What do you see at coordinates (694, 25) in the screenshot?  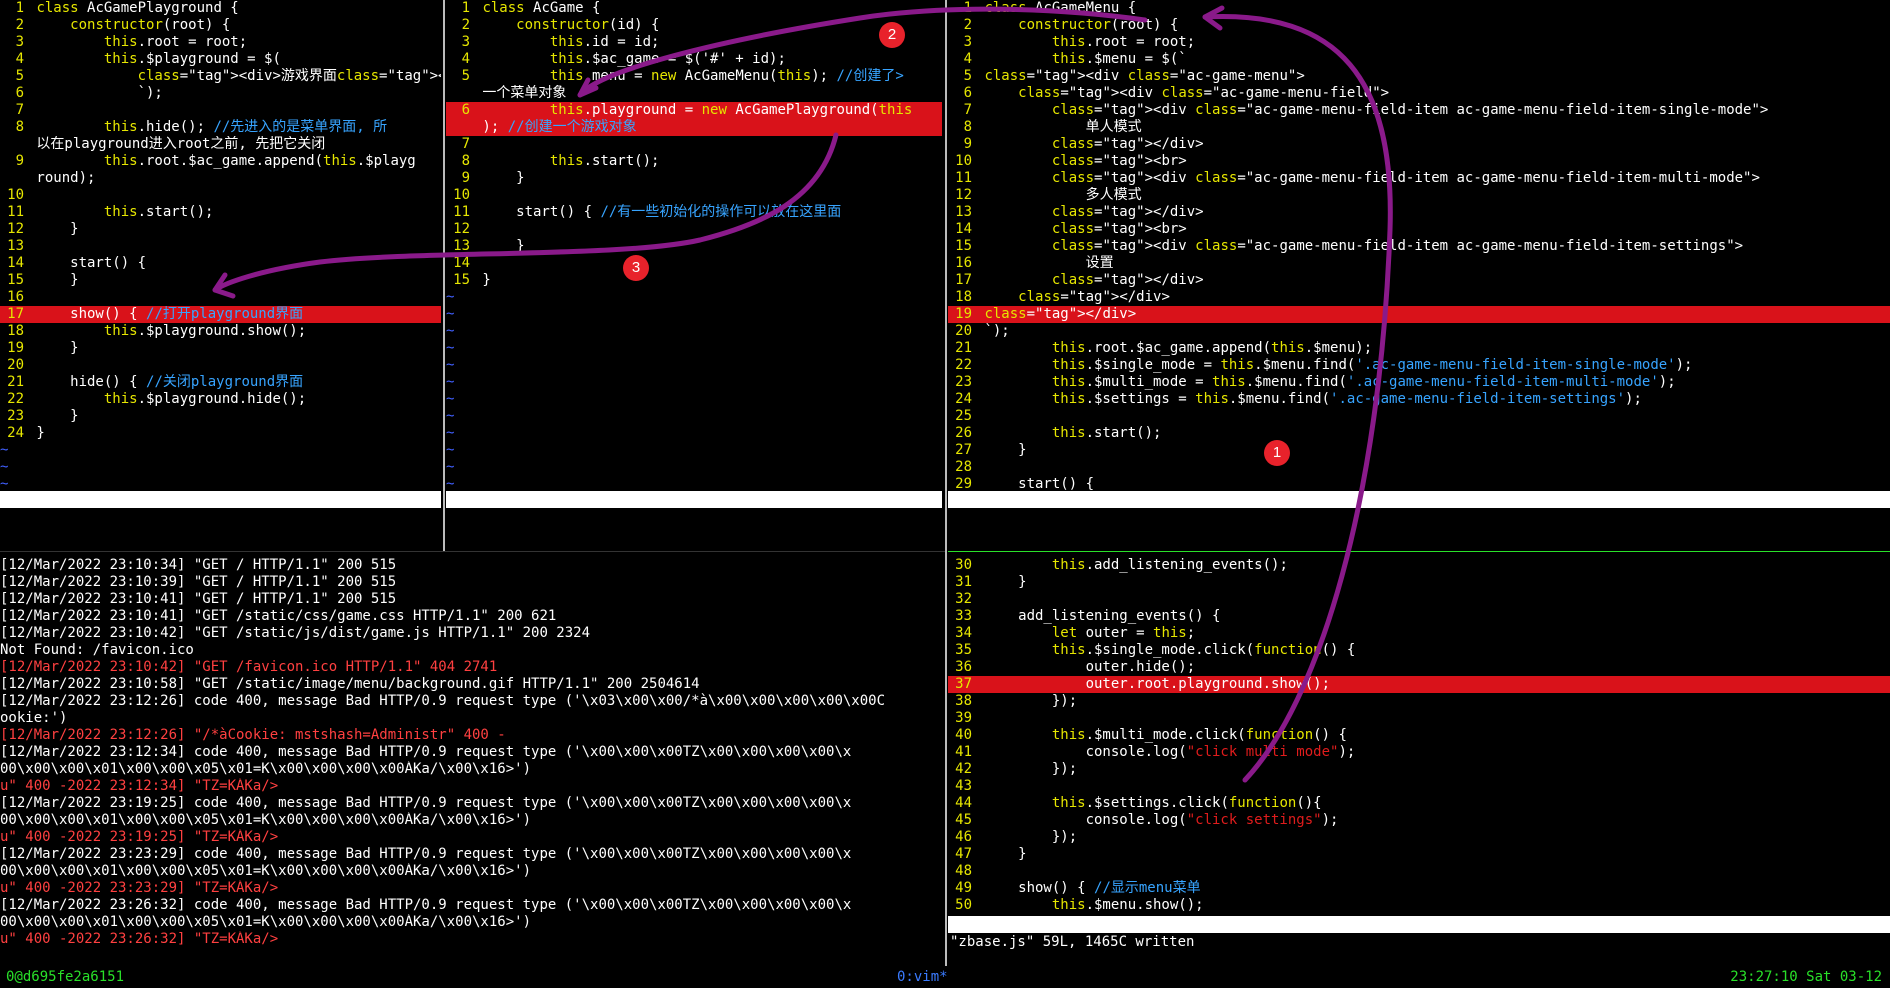 I see `code-line: 2 constructor(id) {` at bounding box center [694, 25].